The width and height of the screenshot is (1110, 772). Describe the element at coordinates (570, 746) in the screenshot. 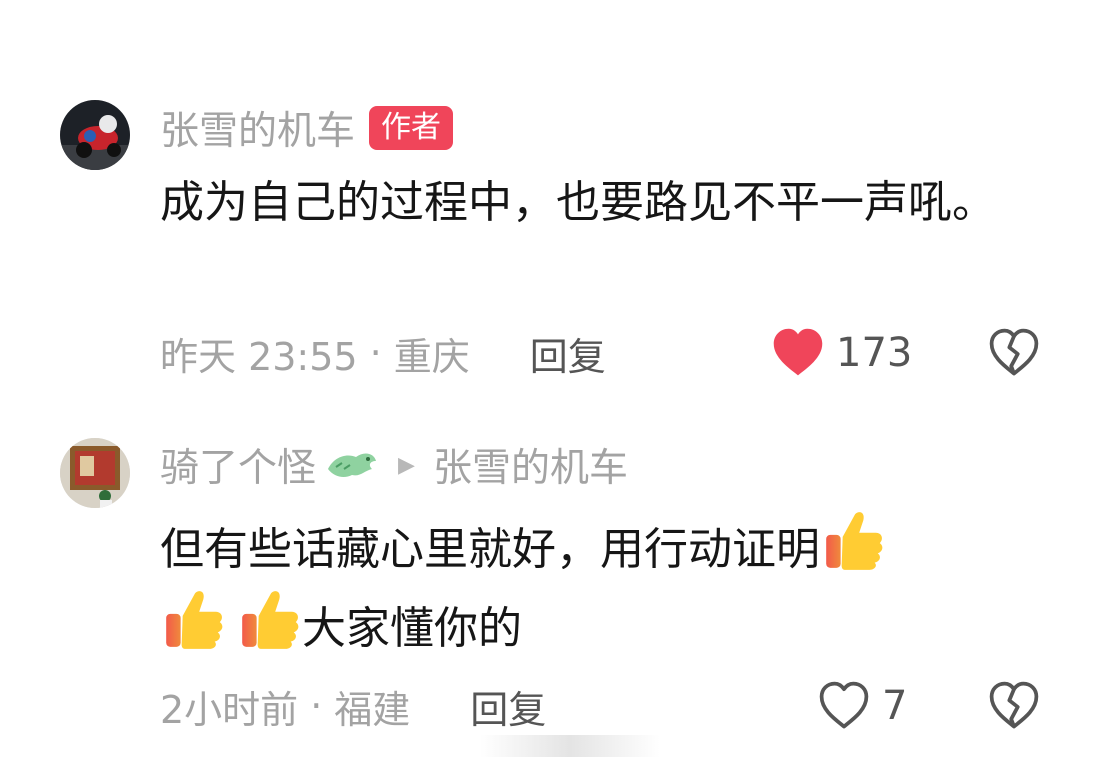

I see `loading-indicator` at that location.